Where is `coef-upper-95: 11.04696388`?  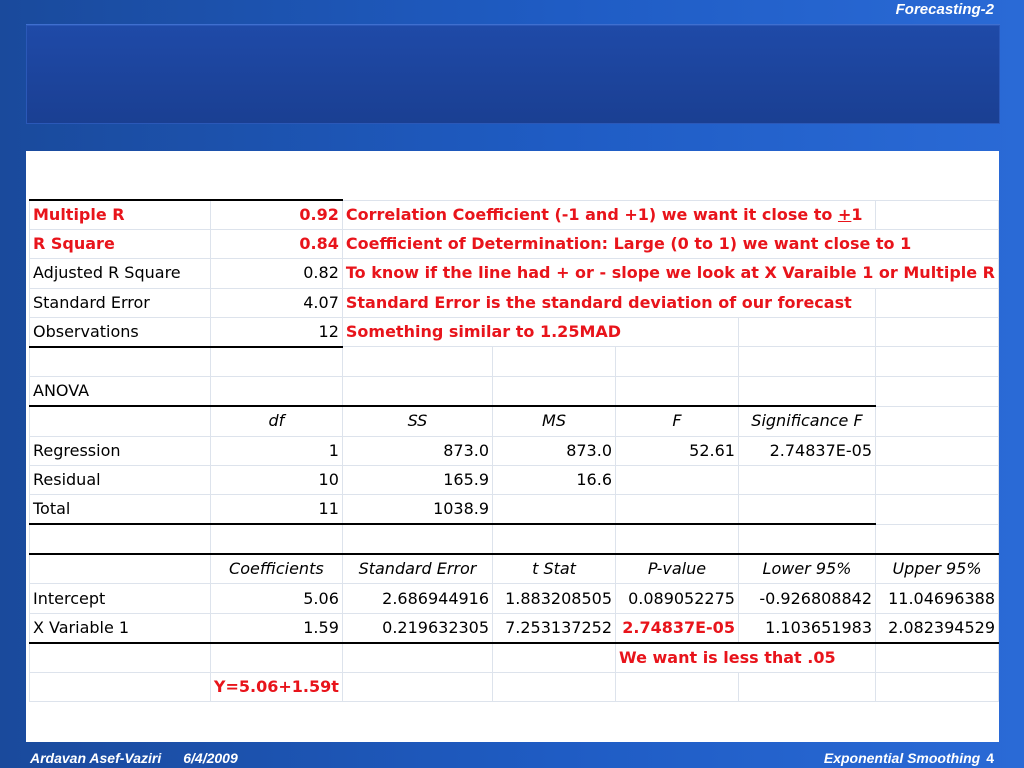 coef-upper-95: 11.04696388 is located at coordinates (937, 598).